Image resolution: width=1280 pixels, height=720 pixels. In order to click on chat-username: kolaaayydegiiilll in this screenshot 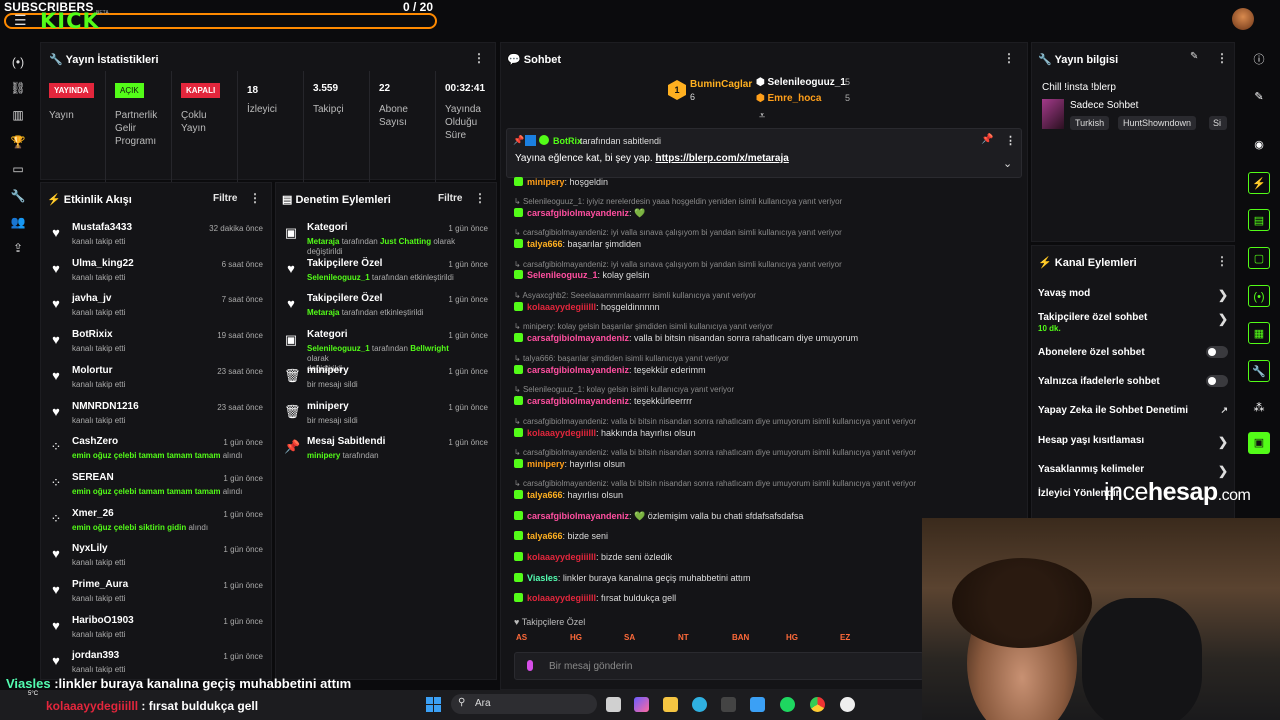, I will do `click(561, 433)`.